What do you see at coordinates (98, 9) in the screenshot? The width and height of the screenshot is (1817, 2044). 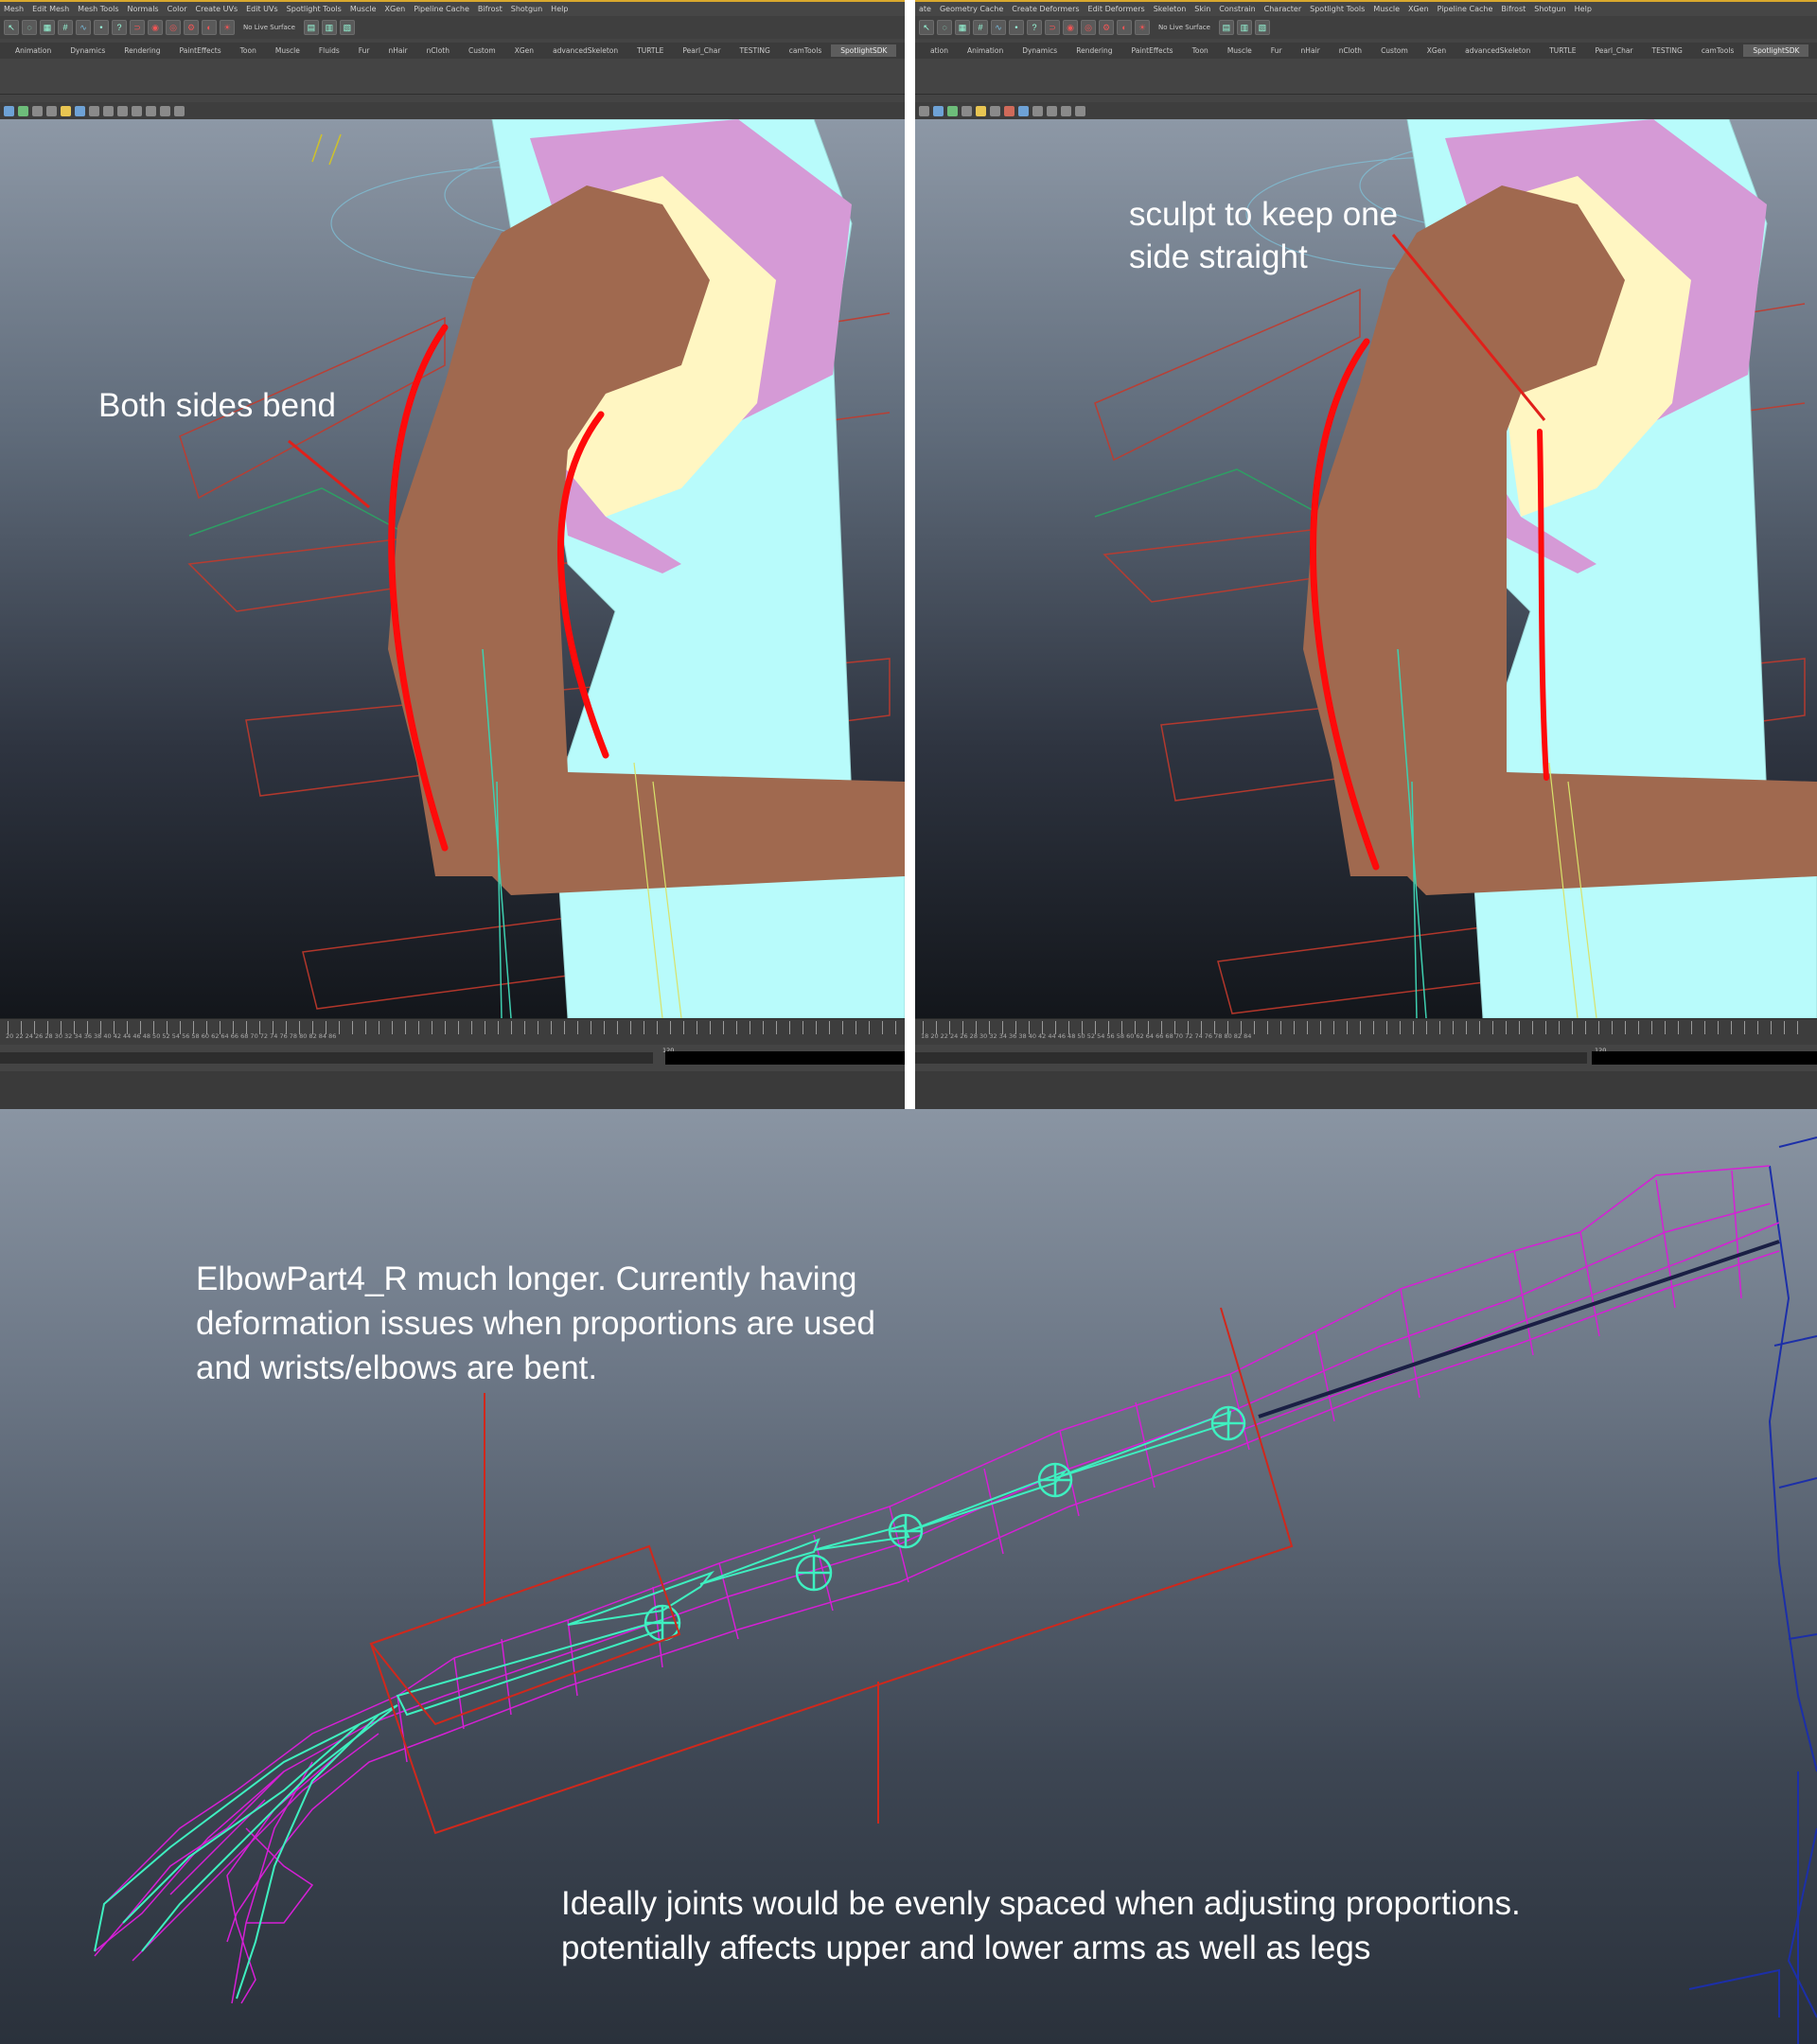 I see `left-menu-item-2: Mesh Tools` at bounding box center [98, 9].